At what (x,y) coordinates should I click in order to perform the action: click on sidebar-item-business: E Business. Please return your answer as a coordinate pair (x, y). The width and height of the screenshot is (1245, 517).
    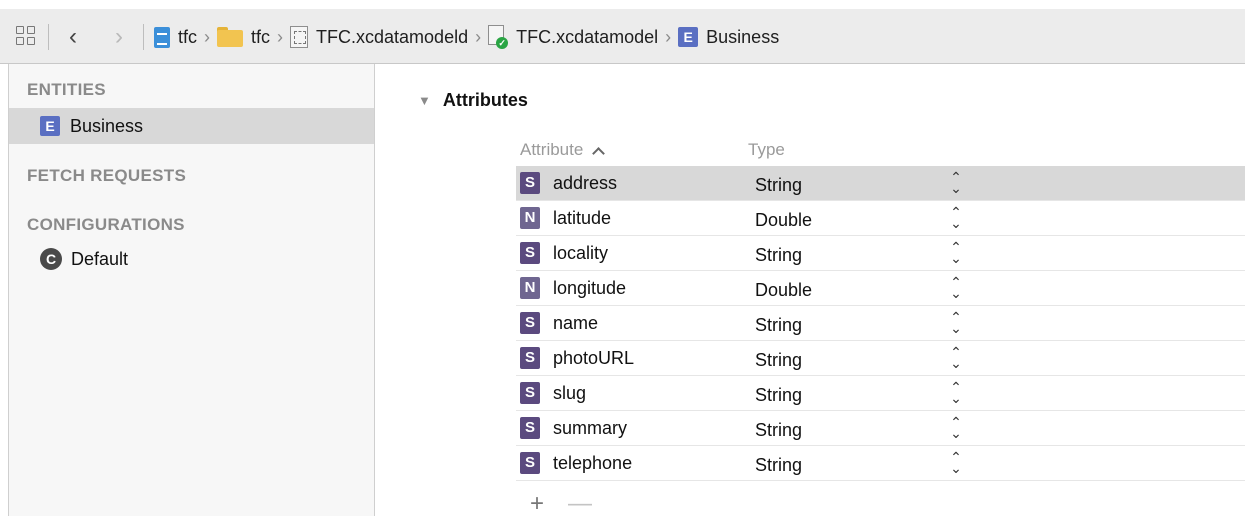
    Looking at the image, I should click on (191, 126).